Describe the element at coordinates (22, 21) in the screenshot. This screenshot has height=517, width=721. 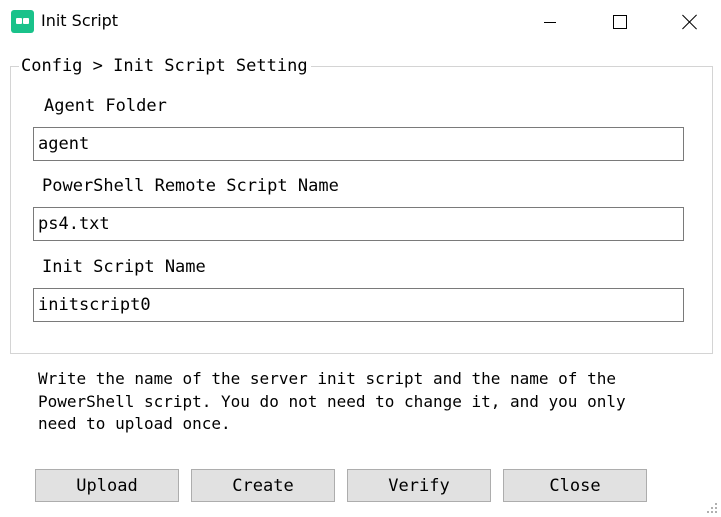
I see `app-icon` at that location.